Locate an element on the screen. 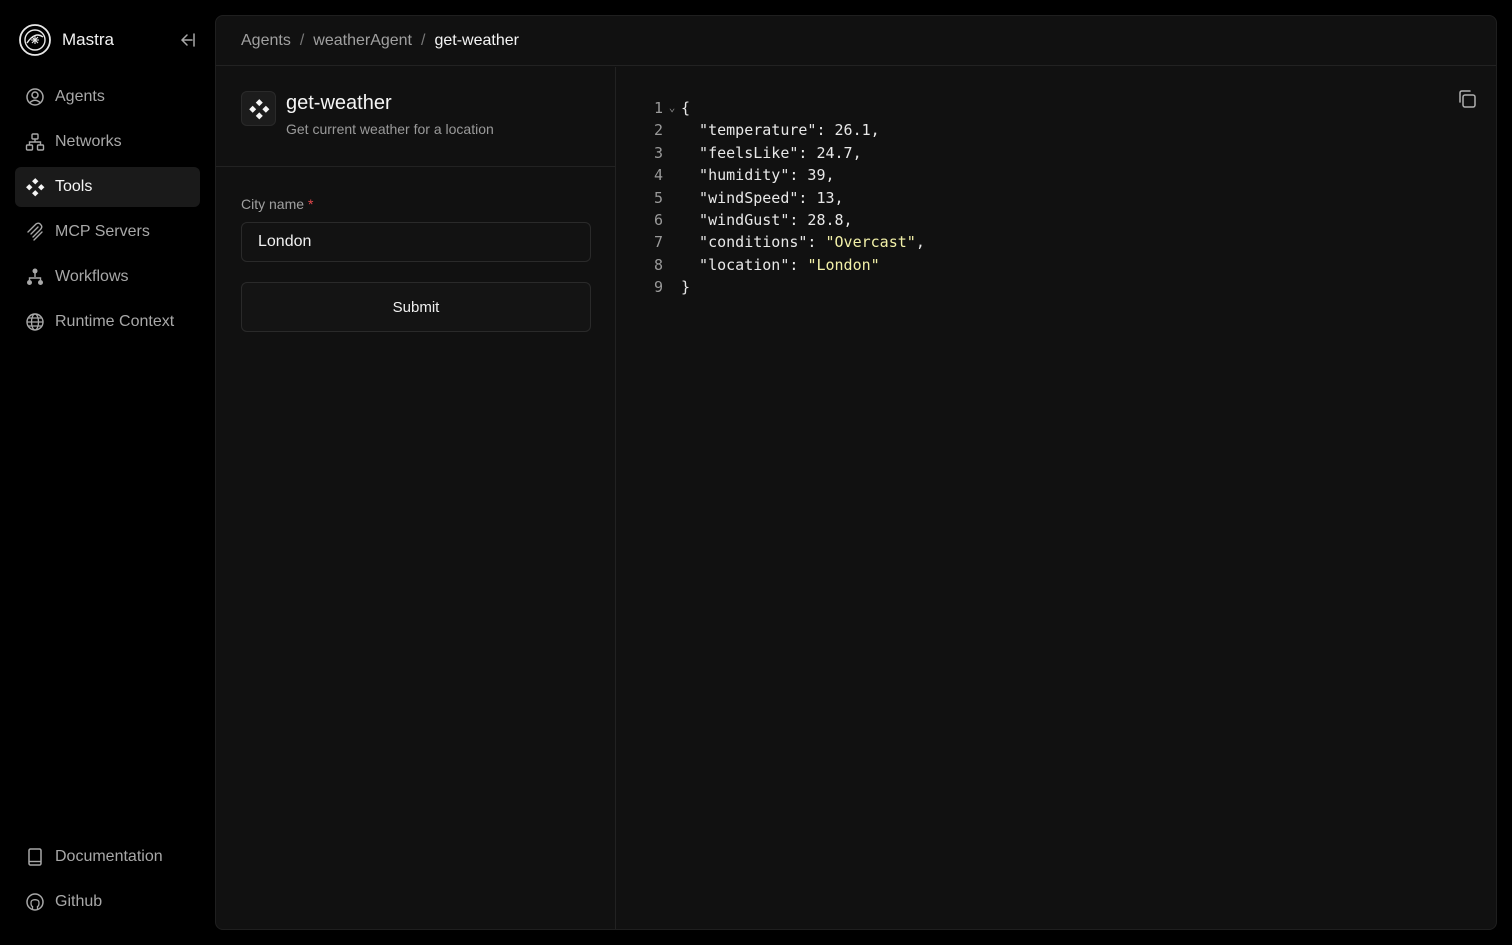 The width and height of the screenshot is (1512, 945). sidebar-item-label: Github is located at coordinates (79, 901).